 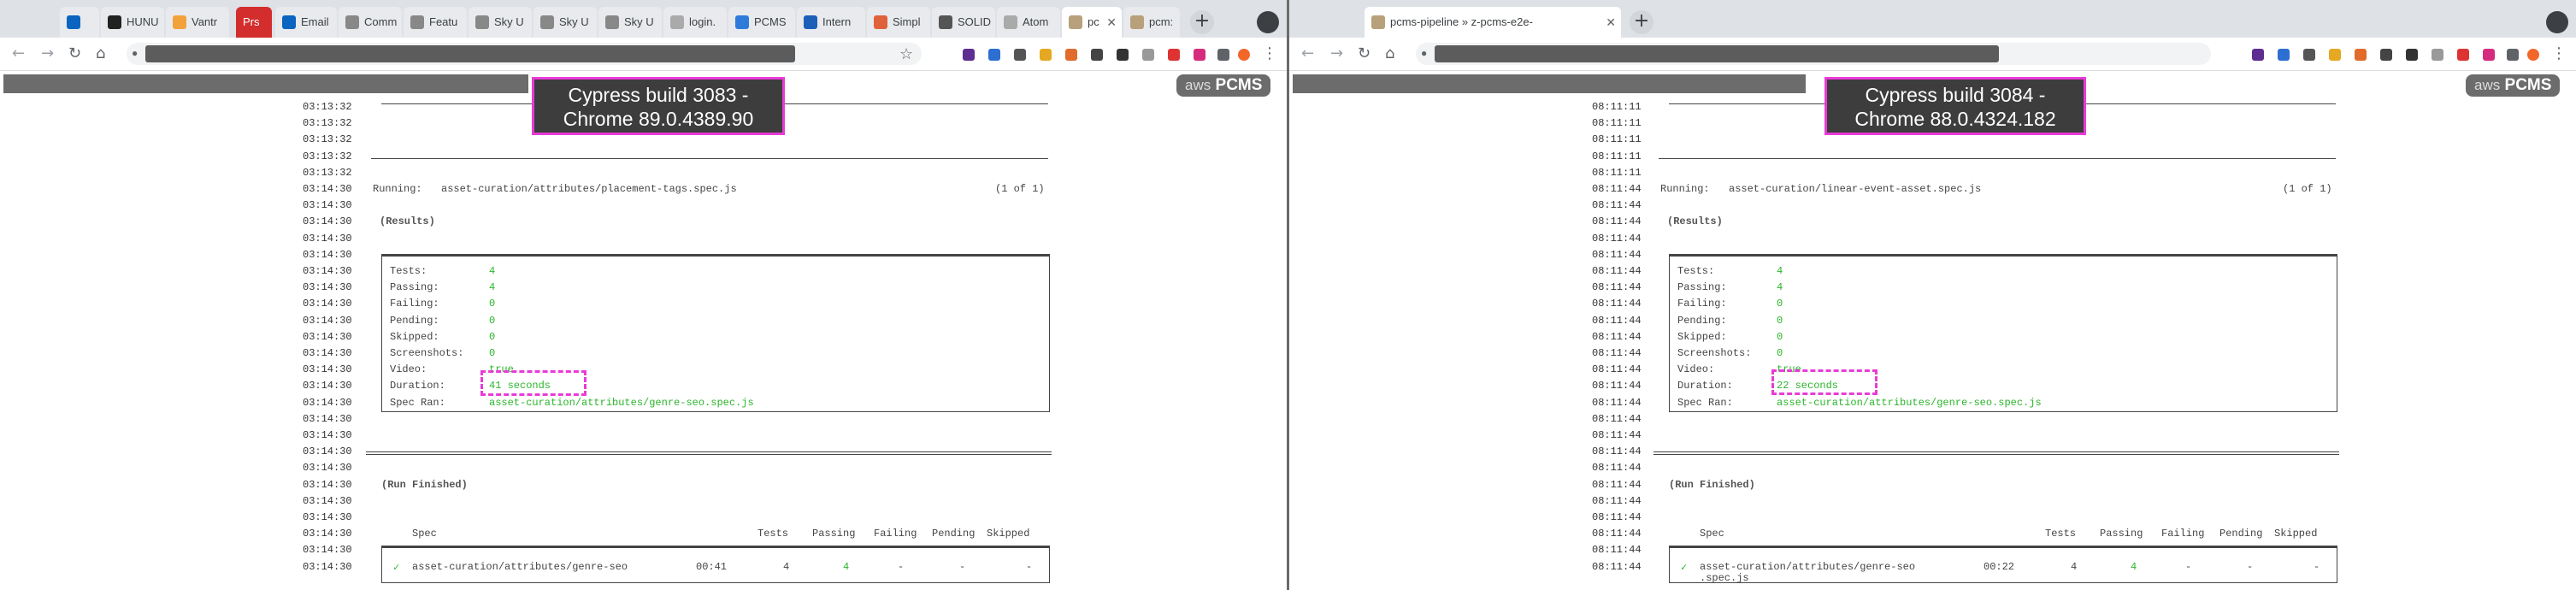 I want to click on tab-pcms-pipeline: pcms-pipeline » z-pcms-e2e- ✕, so click(x=1493, y=23).